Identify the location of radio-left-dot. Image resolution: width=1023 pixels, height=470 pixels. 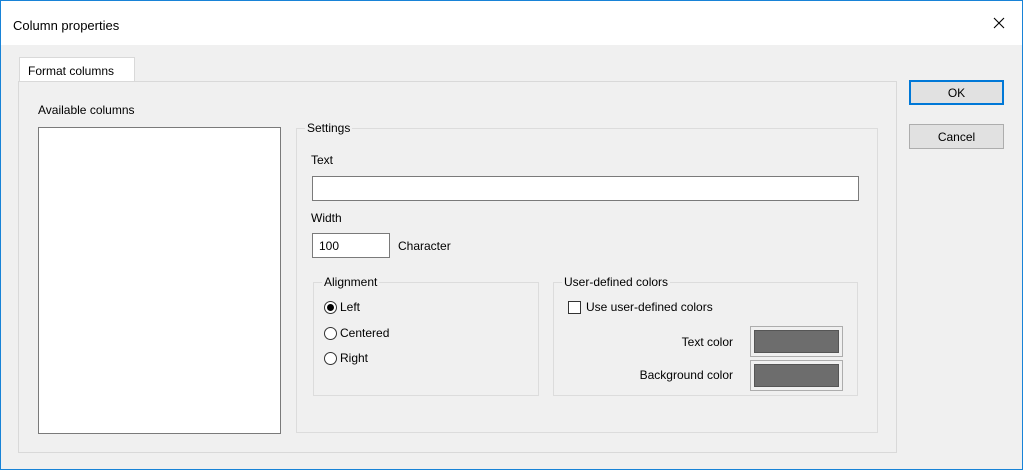
(330, 307).